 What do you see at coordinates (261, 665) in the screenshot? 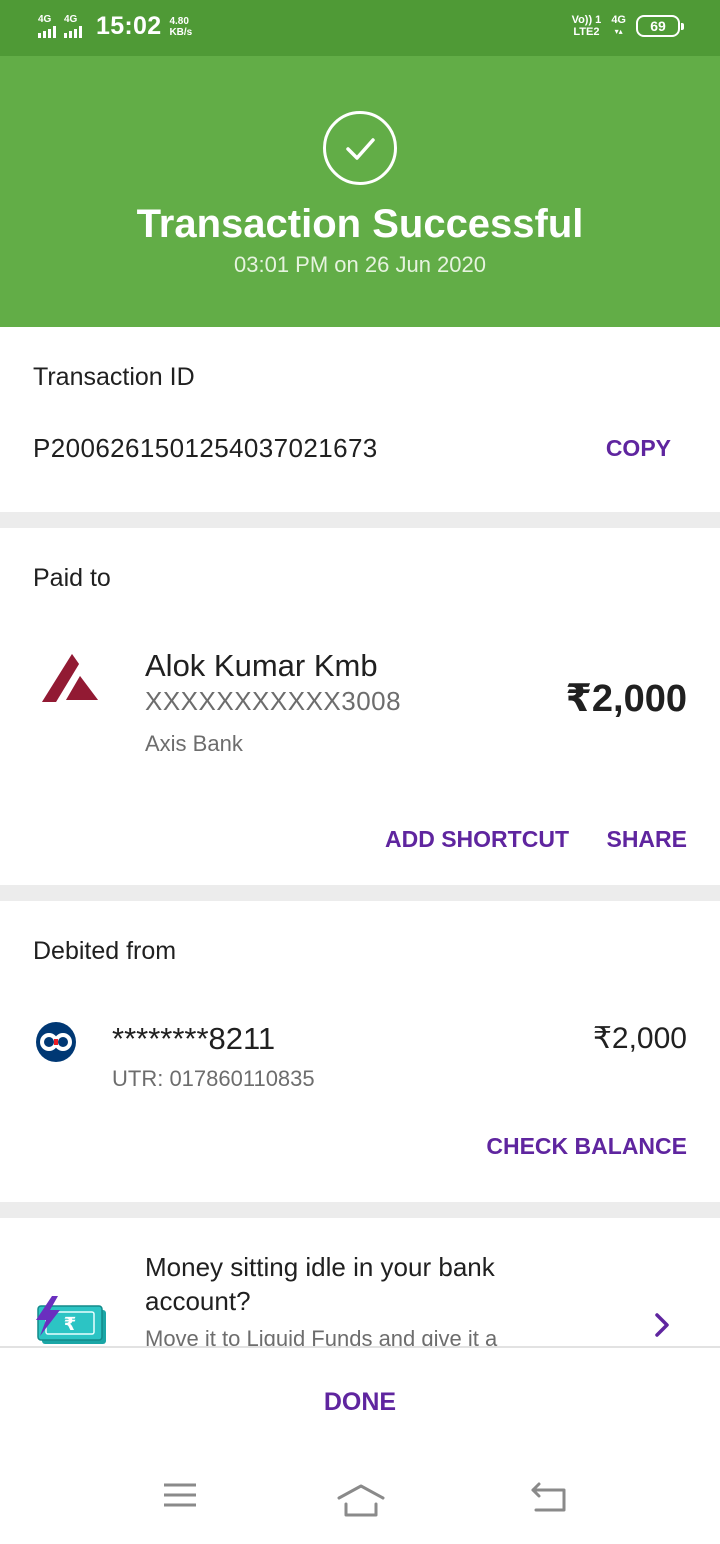
I see `payee-name: Alok Kumar Kmb` at bounding box center [261, 665].